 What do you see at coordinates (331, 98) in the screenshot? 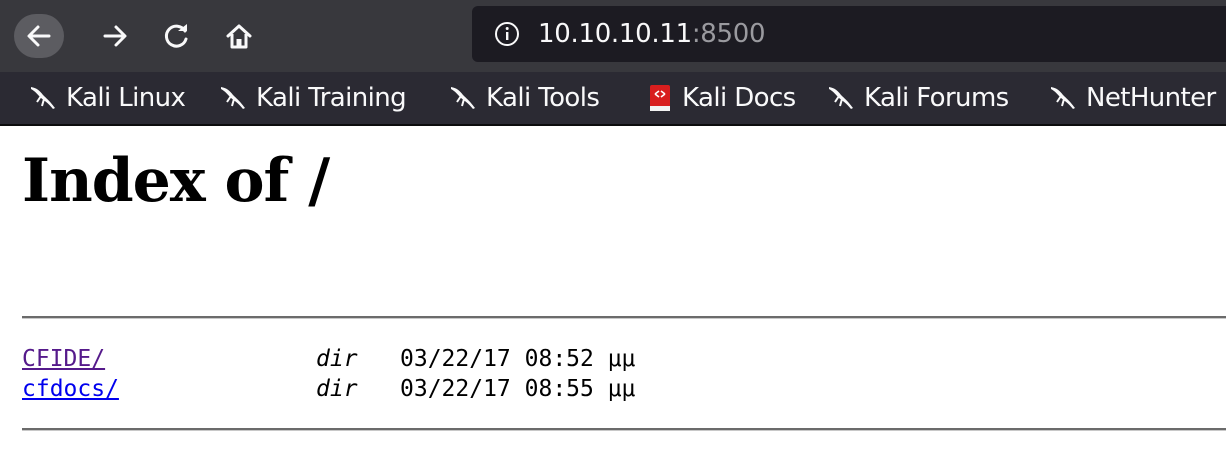
I see `bookmark-label: Kali Training` at bounding box center [331, 98].